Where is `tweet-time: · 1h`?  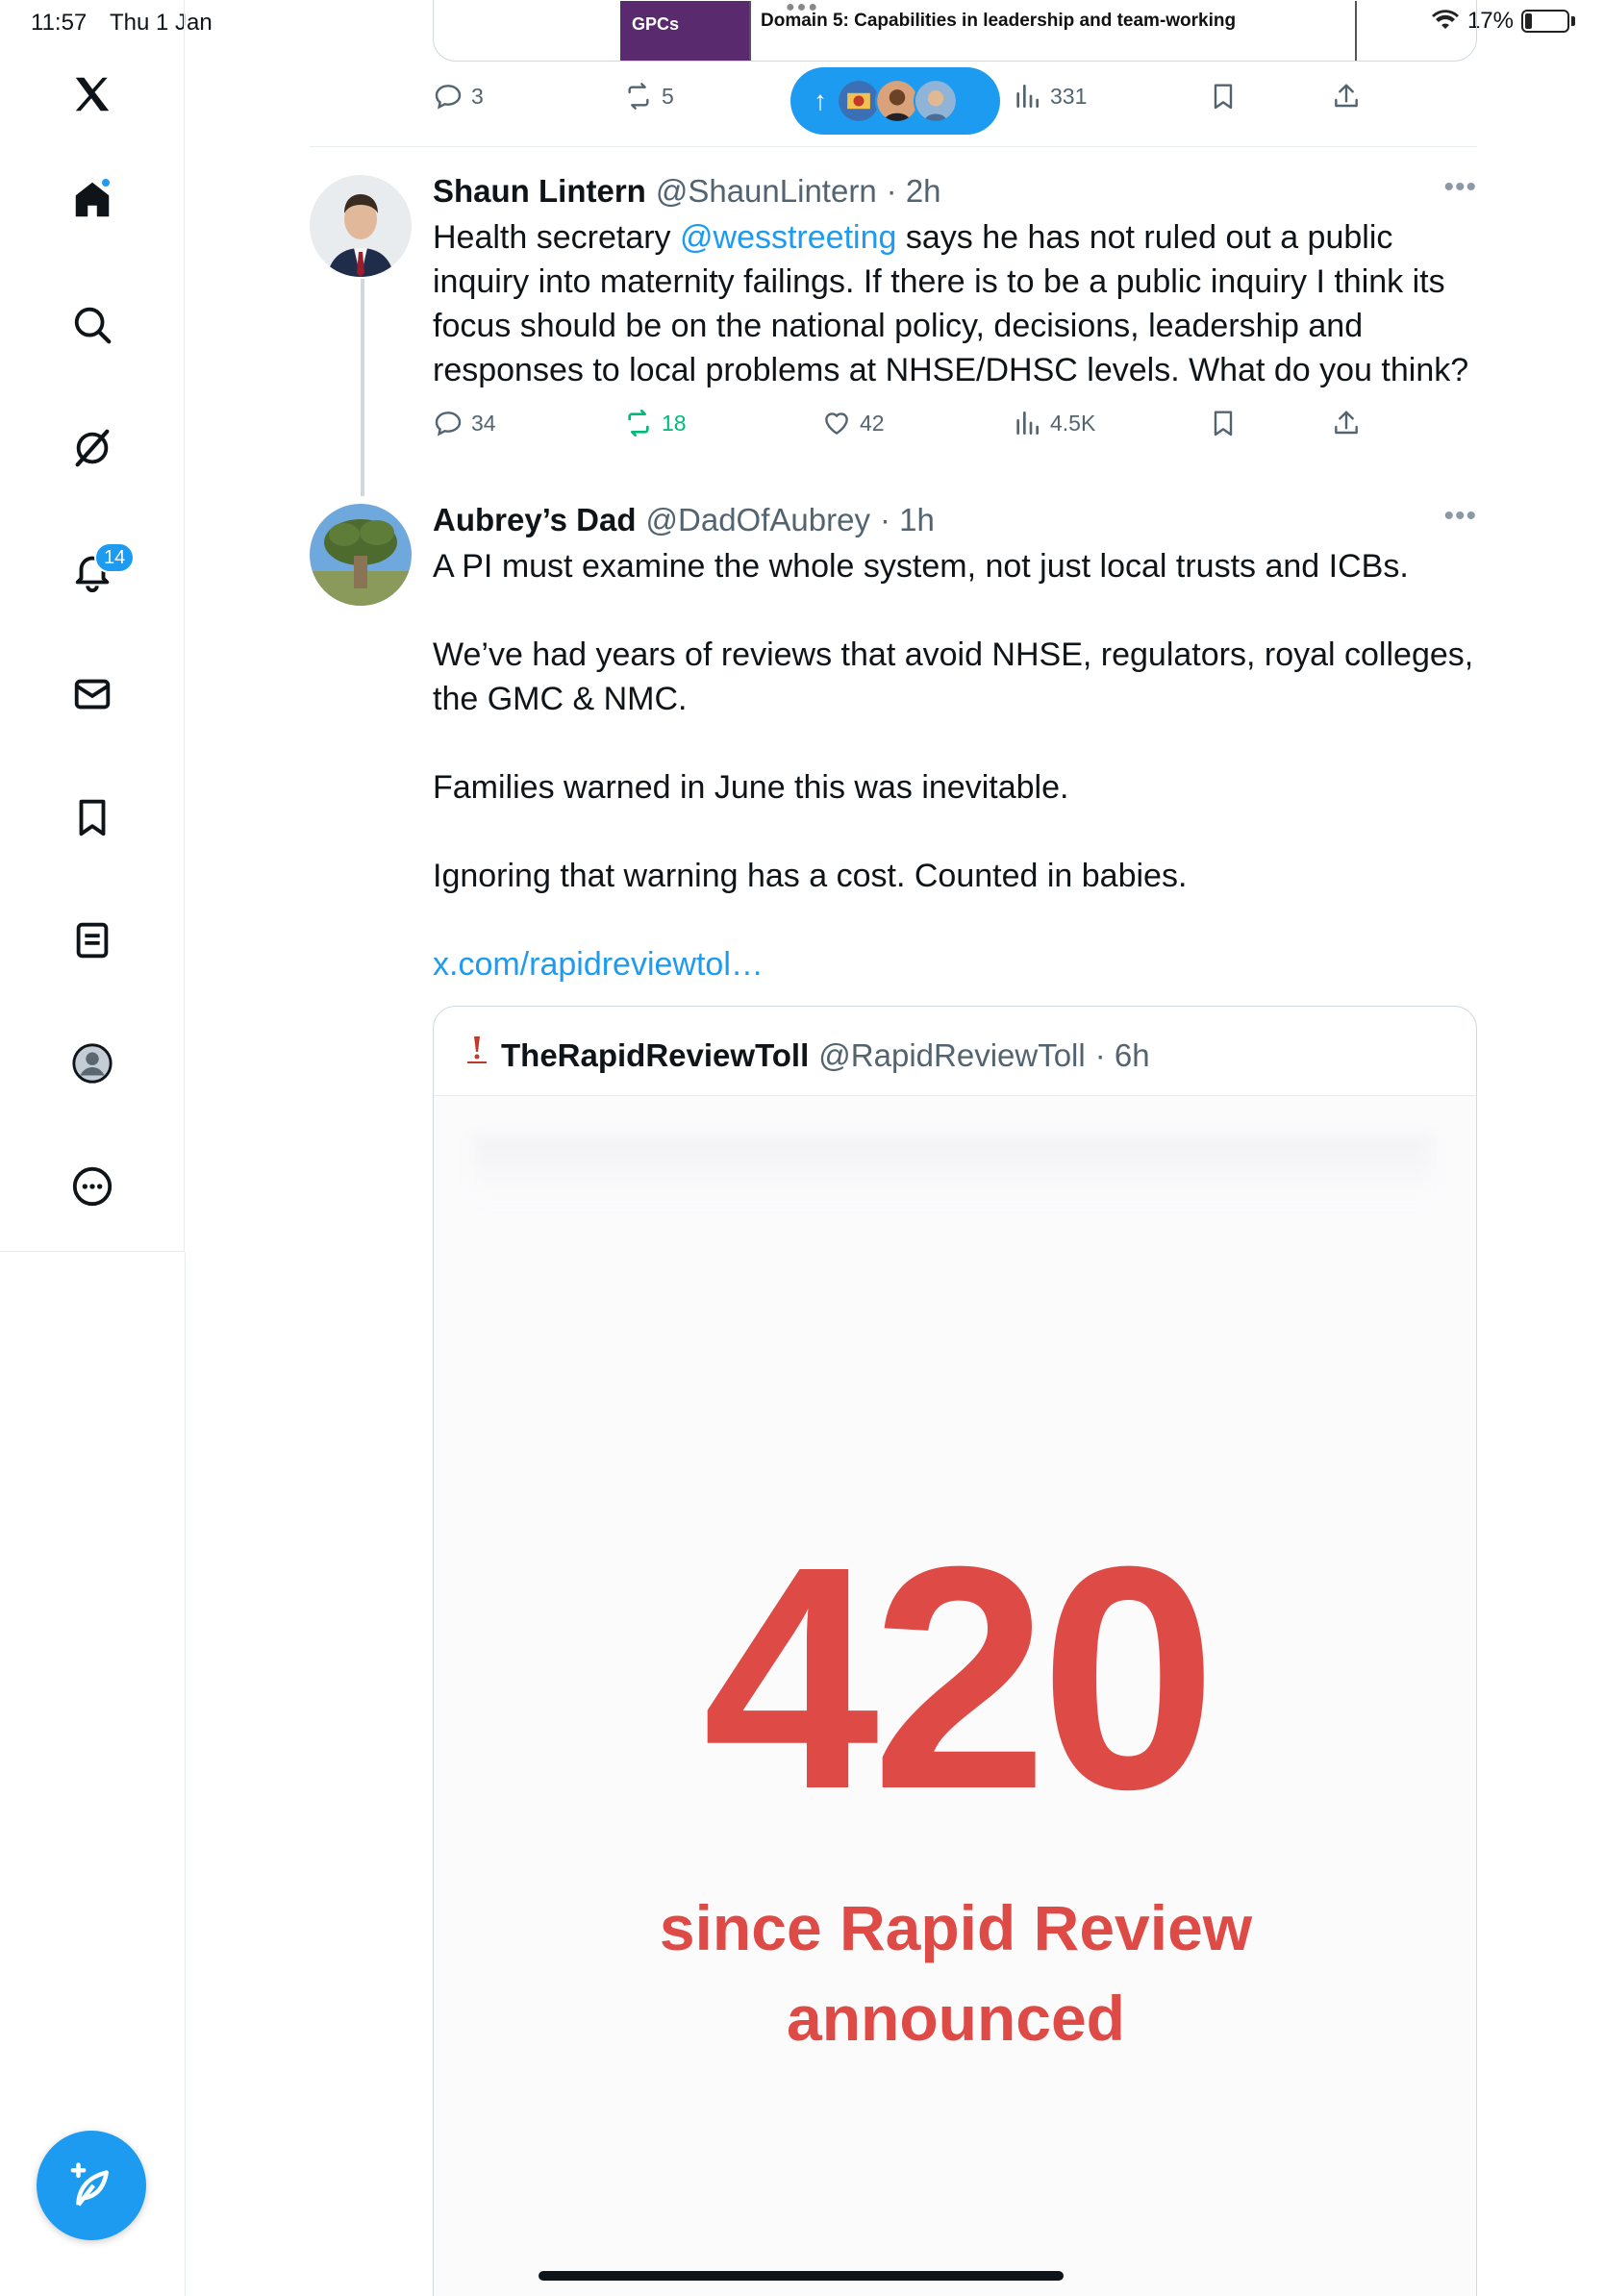
tweet-time: · 1h is located at coordinates (907, 520).